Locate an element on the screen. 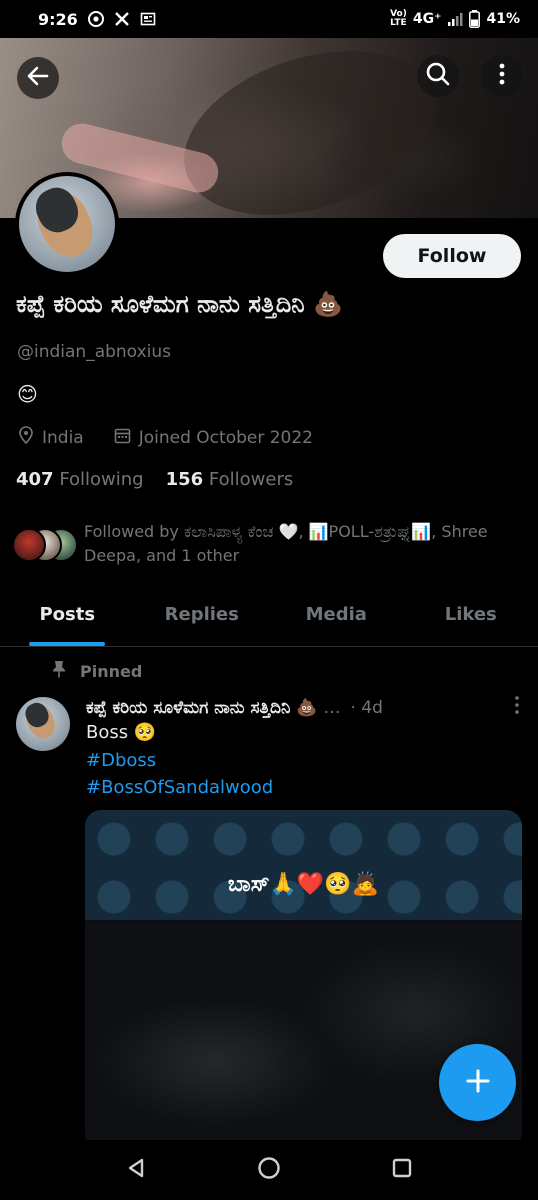 The width and height of the screenshot is (538, 1200). tab-replies: Replies is located at coordinates (202, 619).